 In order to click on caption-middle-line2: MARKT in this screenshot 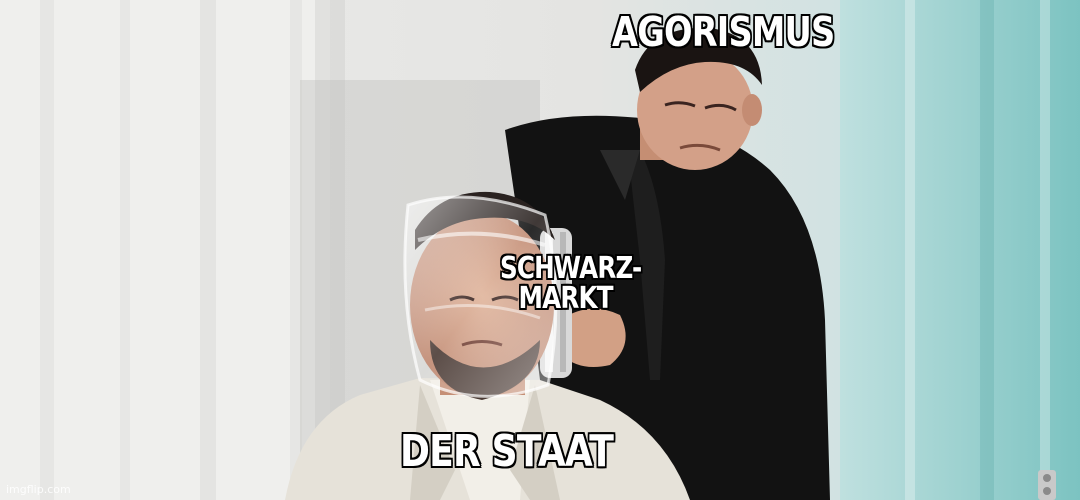, I will do `click(565, 298)`.